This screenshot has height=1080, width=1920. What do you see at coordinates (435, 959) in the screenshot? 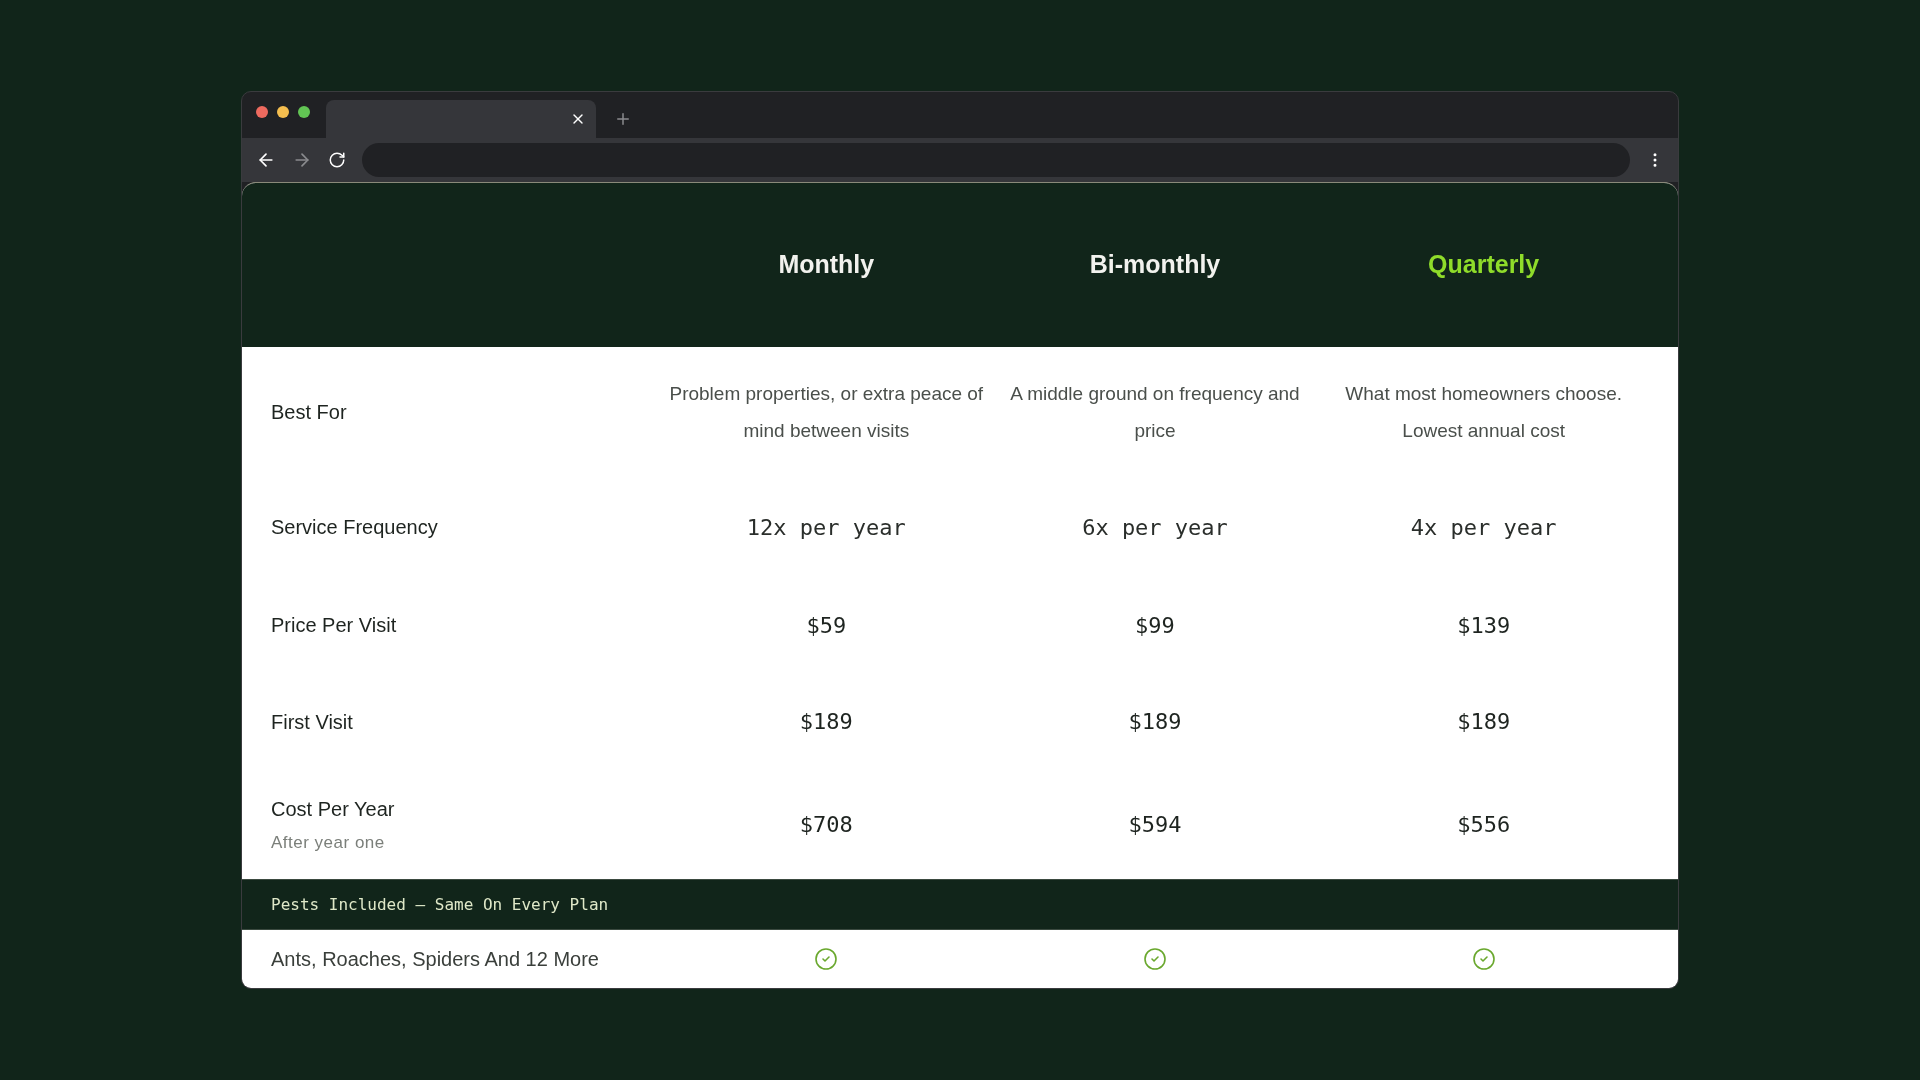
I see `row-label: Ants, Roaches, Spiders And 12 More` at bounding box center [435, 959].